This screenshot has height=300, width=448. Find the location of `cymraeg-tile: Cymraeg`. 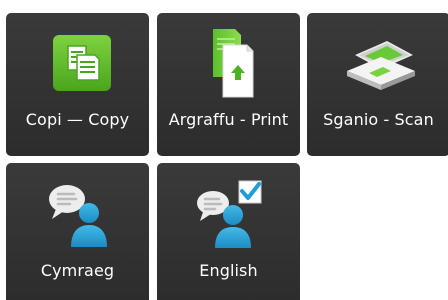

cymraeg-tile: Cymraeg is located at coordinates (77, 231).